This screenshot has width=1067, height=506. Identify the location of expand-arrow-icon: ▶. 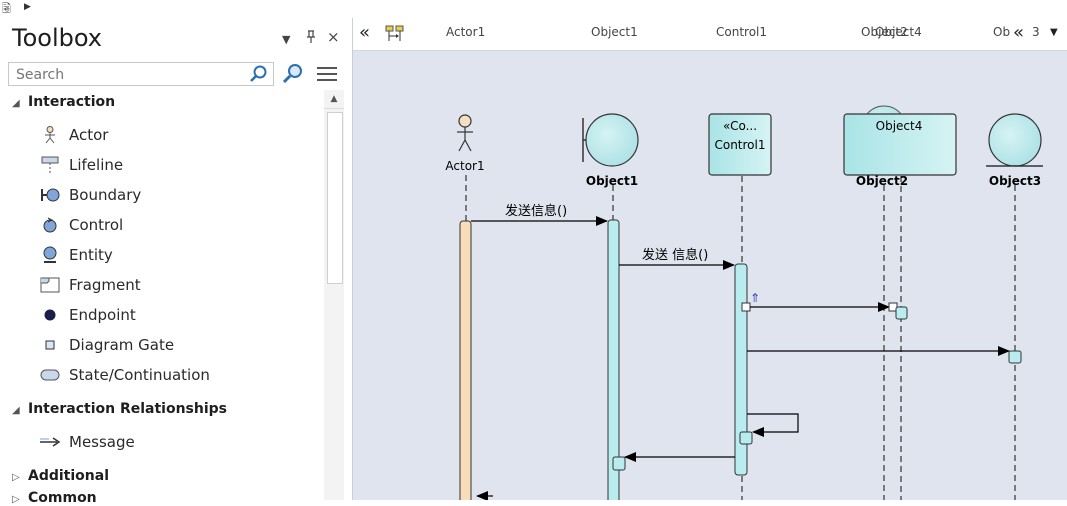
(27, 7).